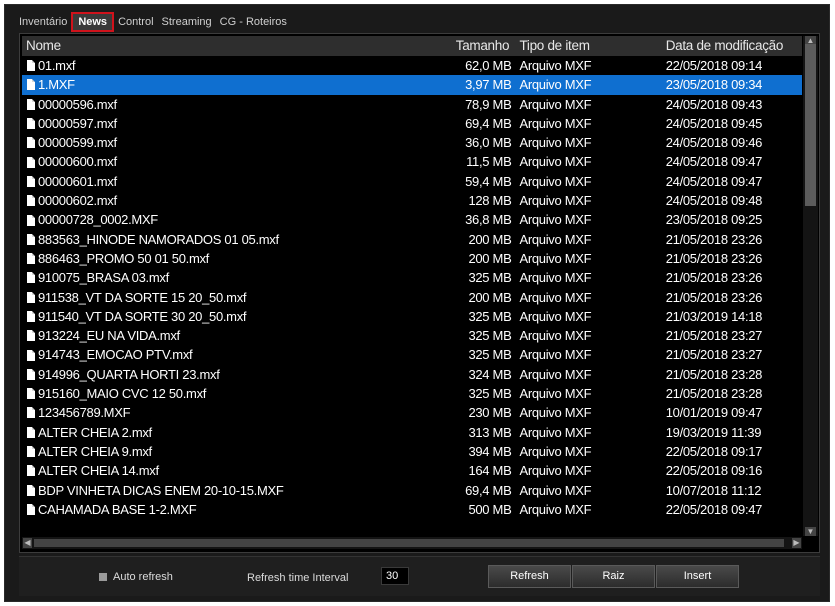  What do you see at coordinates (529, 576) in the screenshot?
I see `refresh-button: Refresh` at bounding box center [529, 576].